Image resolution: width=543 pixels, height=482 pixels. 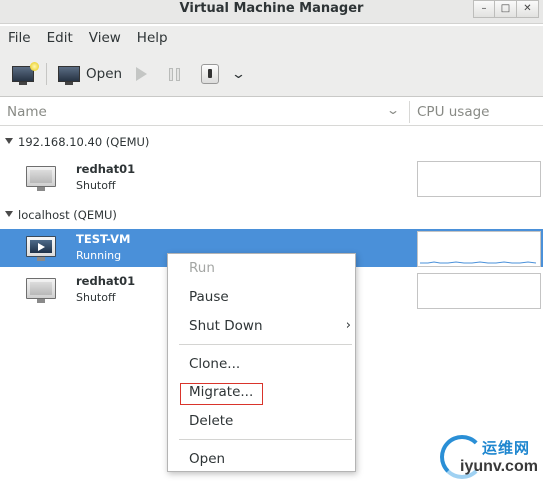 I want to click on column-name: Name, so click(x=27, y=112).